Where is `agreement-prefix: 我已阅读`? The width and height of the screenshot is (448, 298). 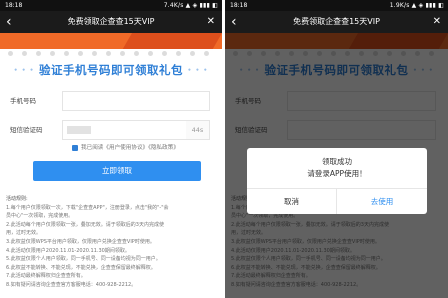
agreement-prefix: 我已阅读 is located at coordinates (92, 148).